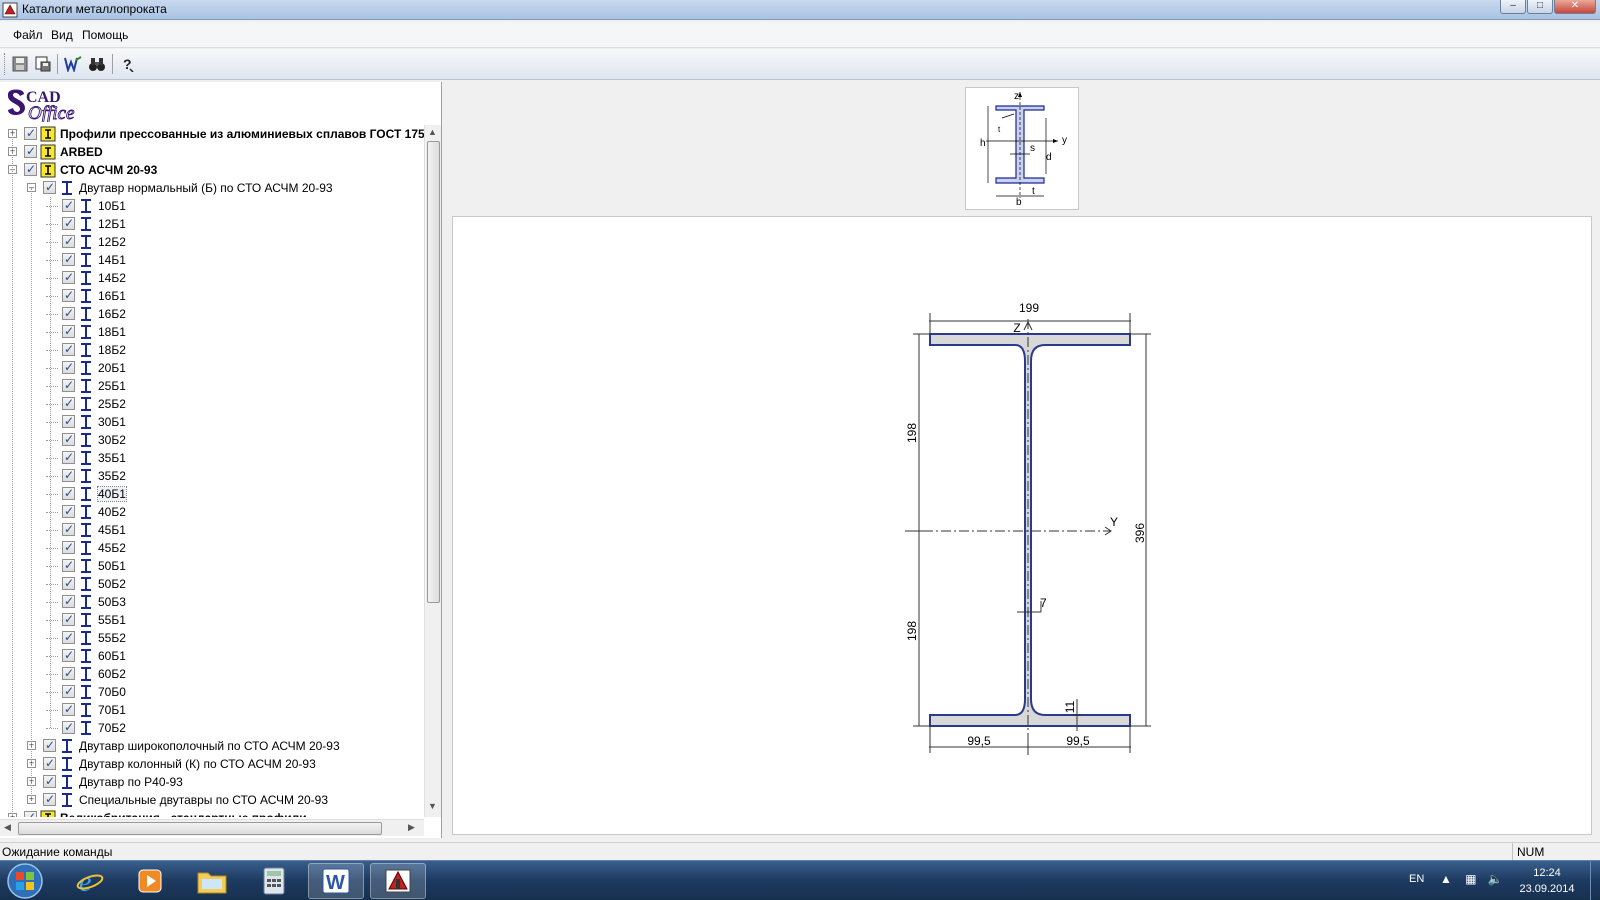 This screenshot has width=1600, height=900. What do you see at coordinates (212, 350) in the screenshot?
I see `tree-item: 18Б2` at bounding box center [212, 350].